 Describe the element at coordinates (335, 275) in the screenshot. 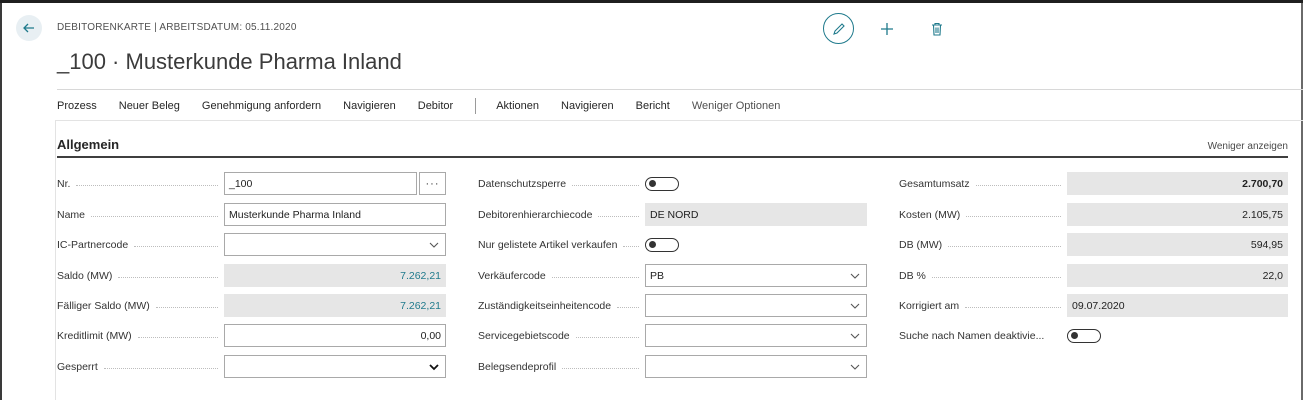

I see `saldo-value: 7.262,21` at that location.